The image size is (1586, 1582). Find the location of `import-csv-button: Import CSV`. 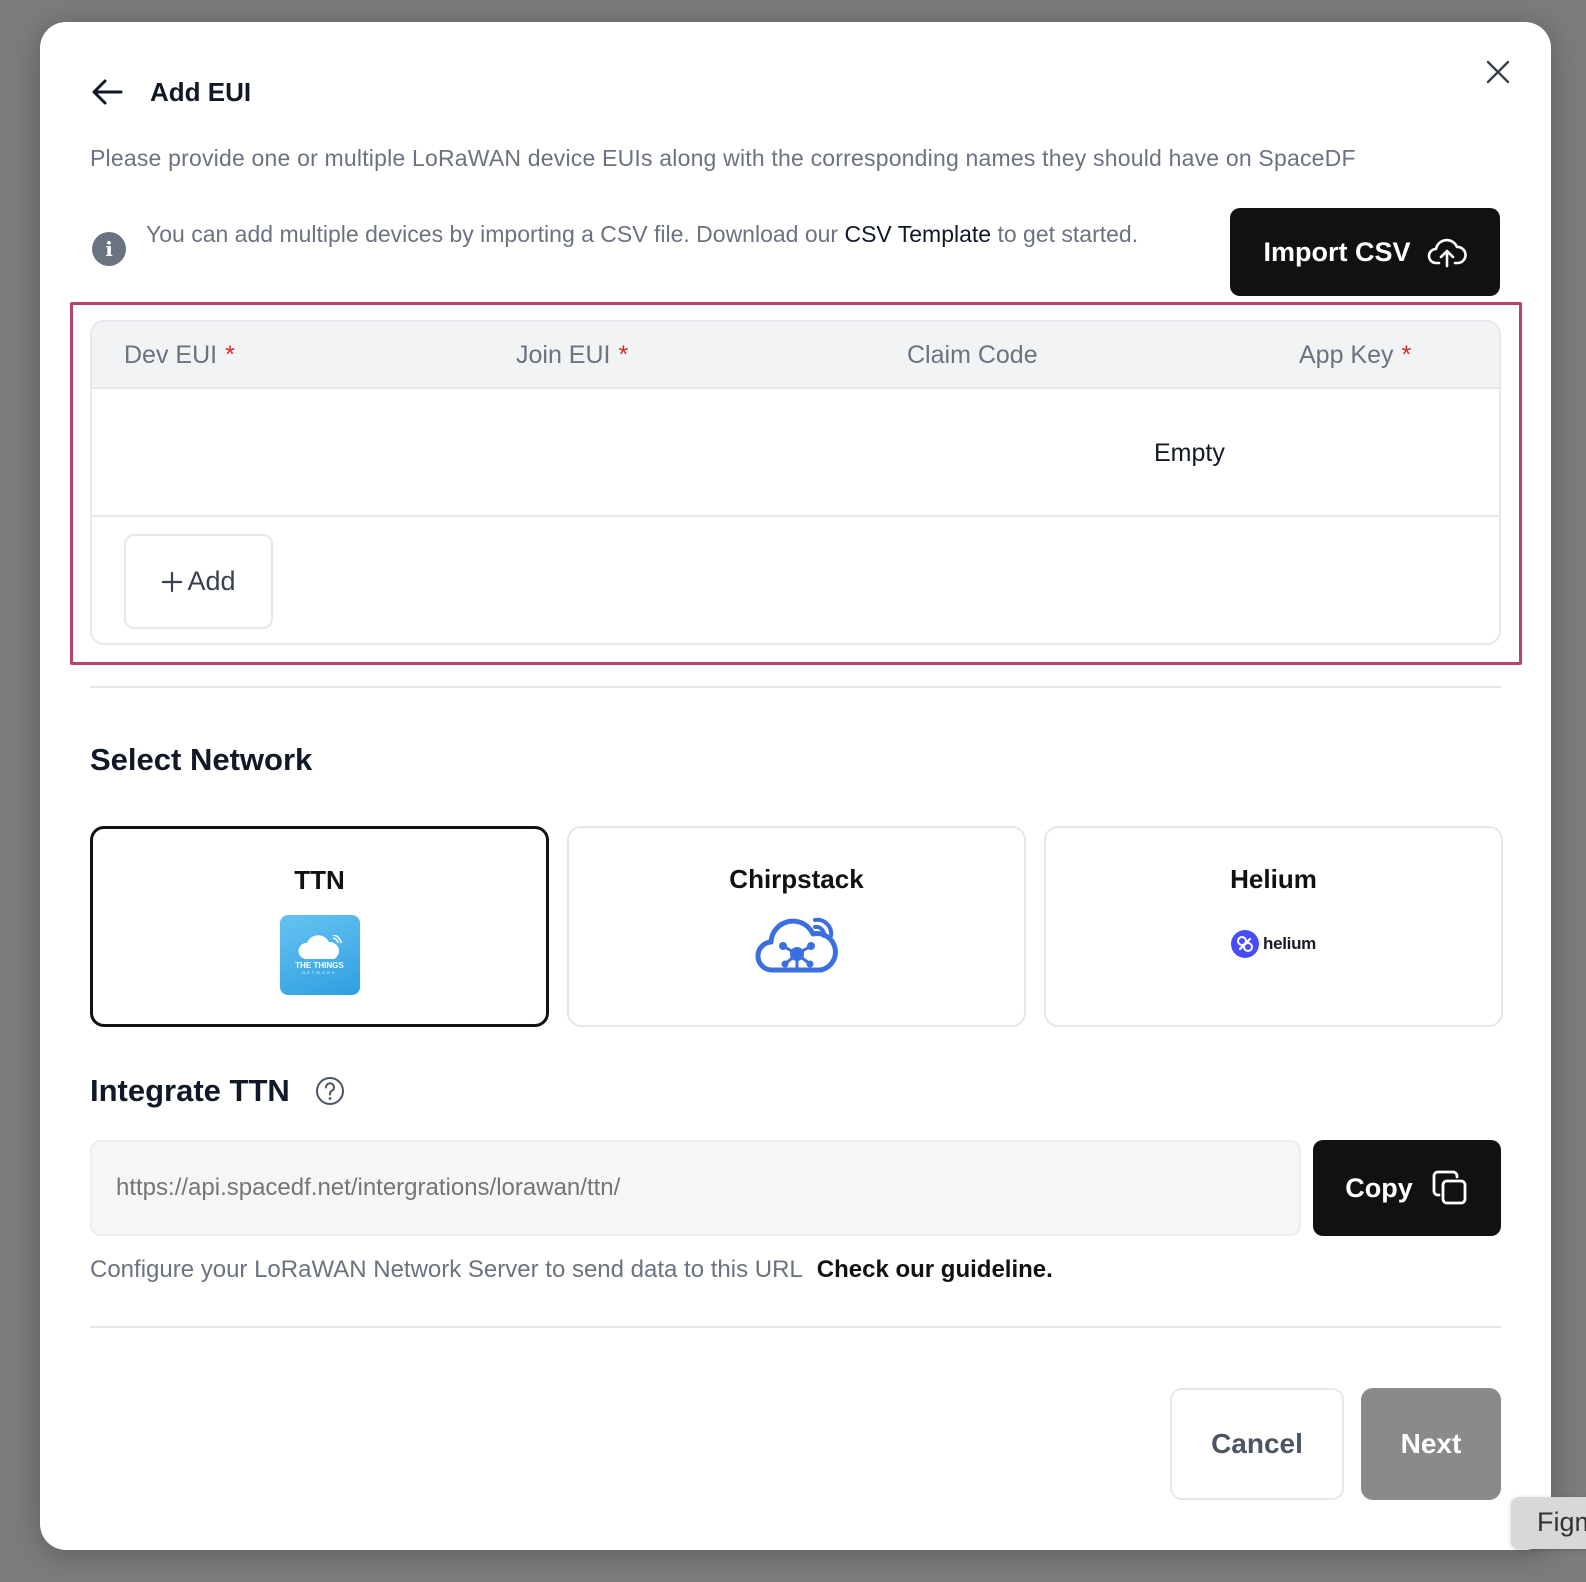

import-csv-button: Import CSV is located at coordinates (1365, 252).